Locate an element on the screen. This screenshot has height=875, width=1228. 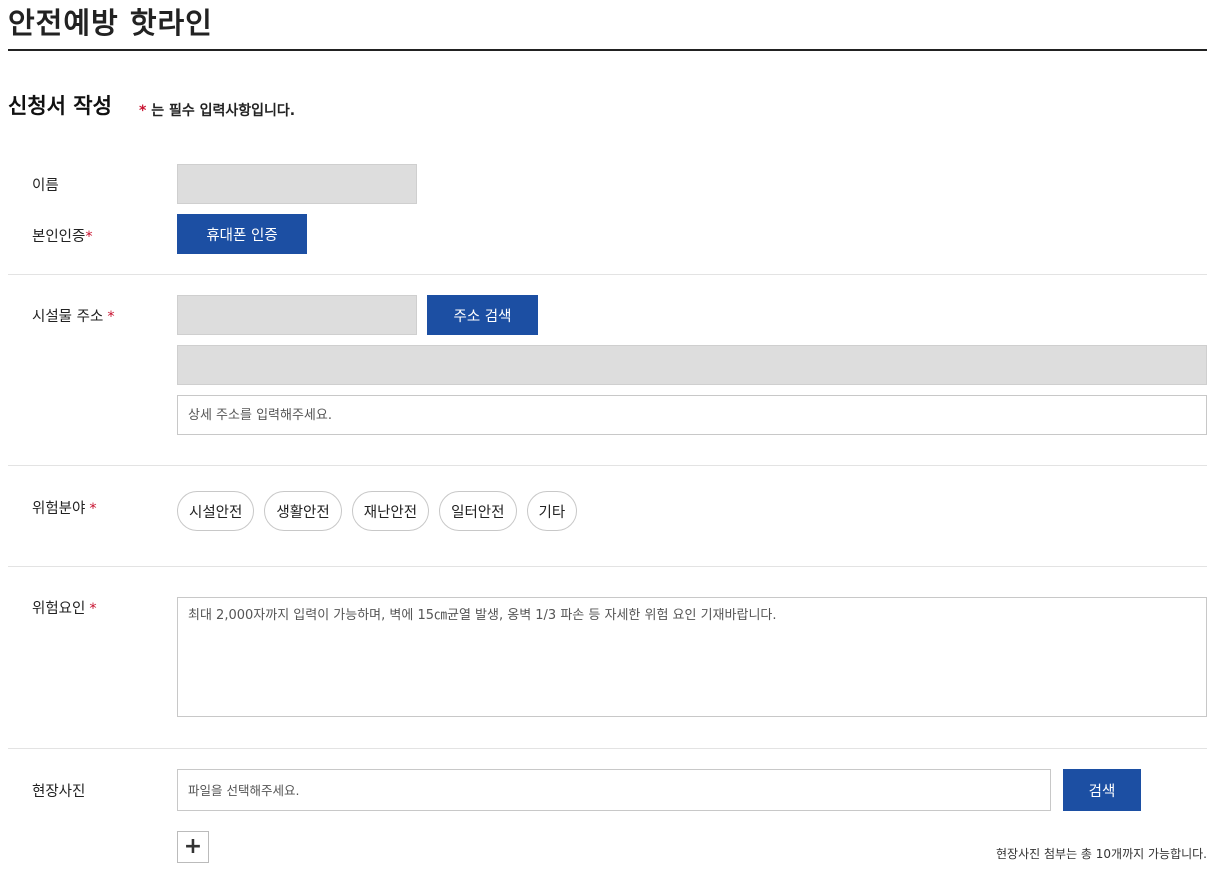
required-note: * 는 필수 입력사항입니다. is located at coordinates (217, 110).